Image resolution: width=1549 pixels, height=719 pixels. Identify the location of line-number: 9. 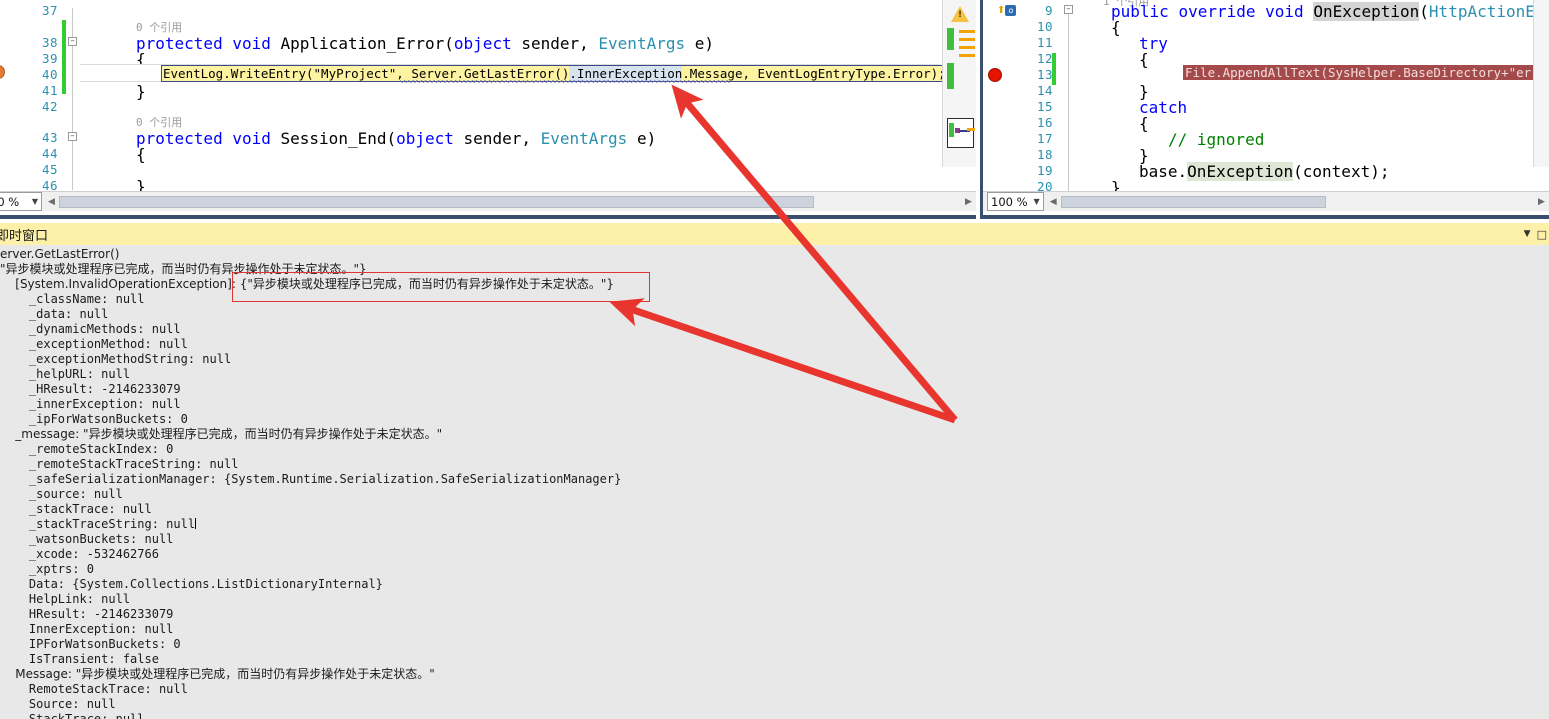
(1048, 10).